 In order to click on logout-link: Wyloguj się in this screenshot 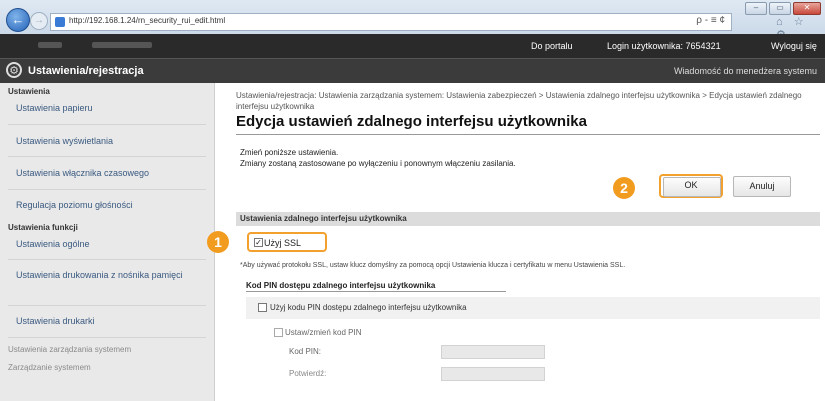, I will do `click(794, 46)`.